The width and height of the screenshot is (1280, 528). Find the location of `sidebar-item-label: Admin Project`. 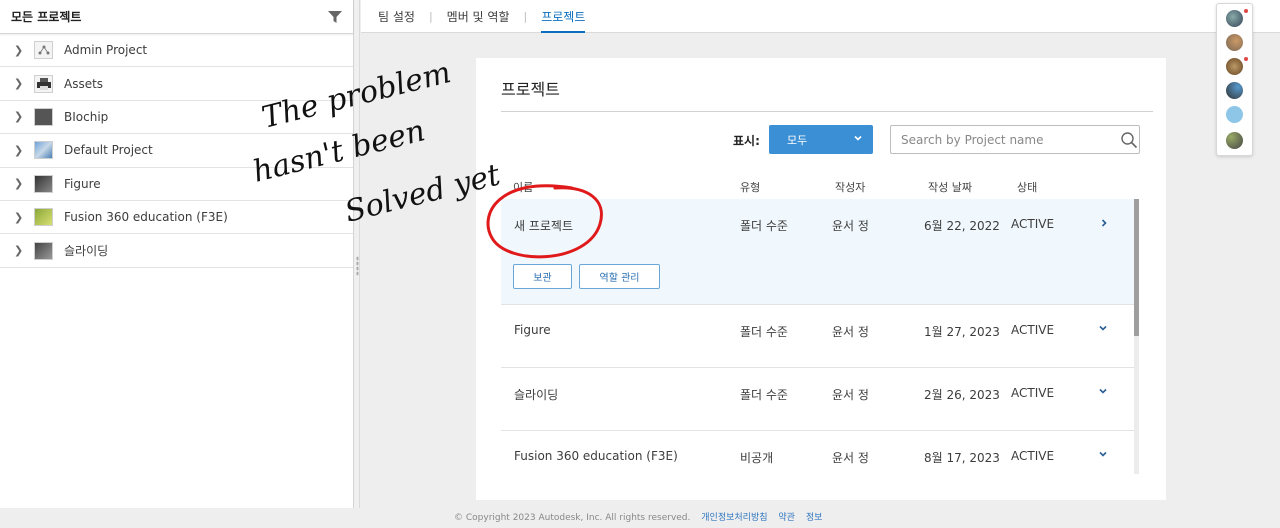

sidebar-item-label: Admin Project is located at coordinates (106, 50).